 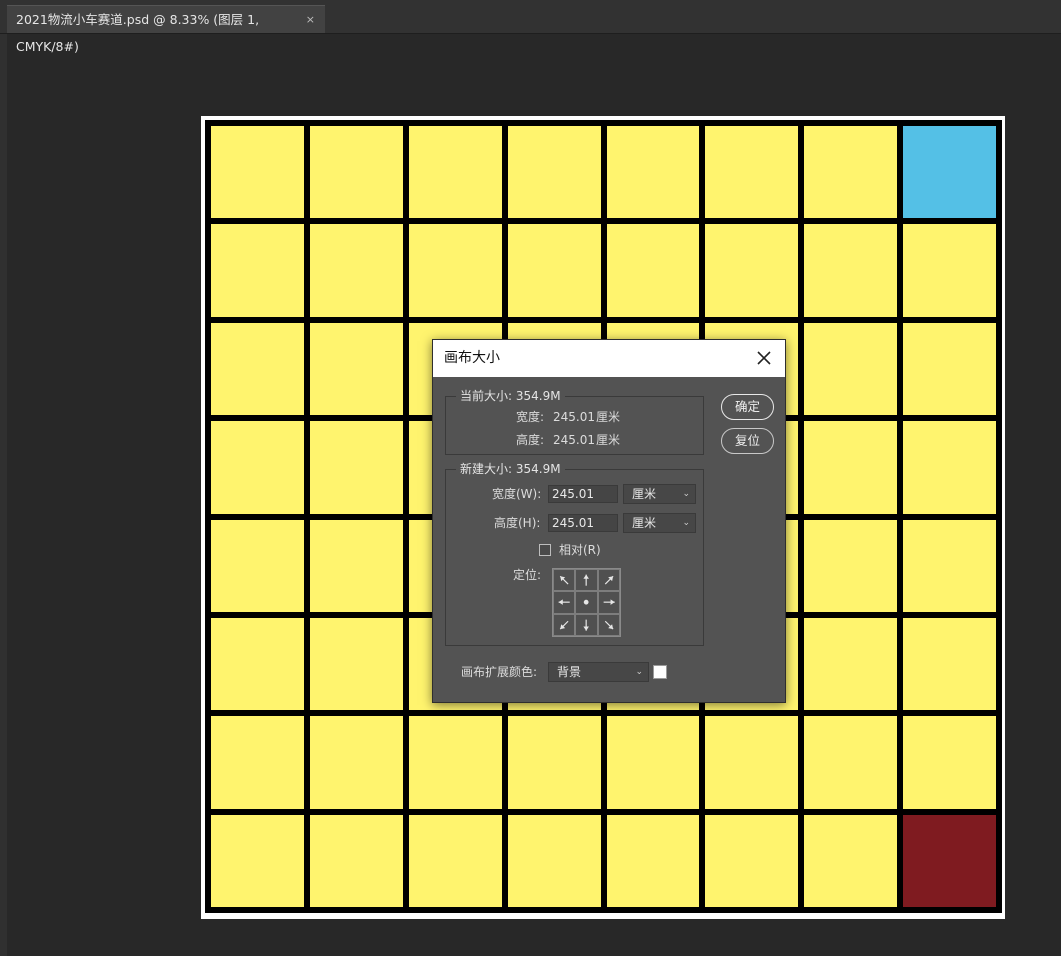 What do you see at coordinates (608, 417) in the screenshot?
I see `current-width-unit: 厘米` at bounding box center [608, 417].